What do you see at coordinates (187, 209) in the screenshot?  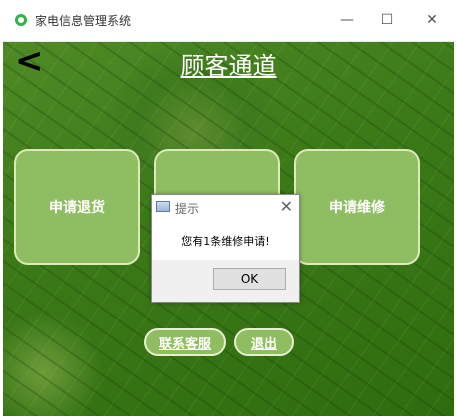 I see `dialog-title: 提示` at bounding box center [187, 209].